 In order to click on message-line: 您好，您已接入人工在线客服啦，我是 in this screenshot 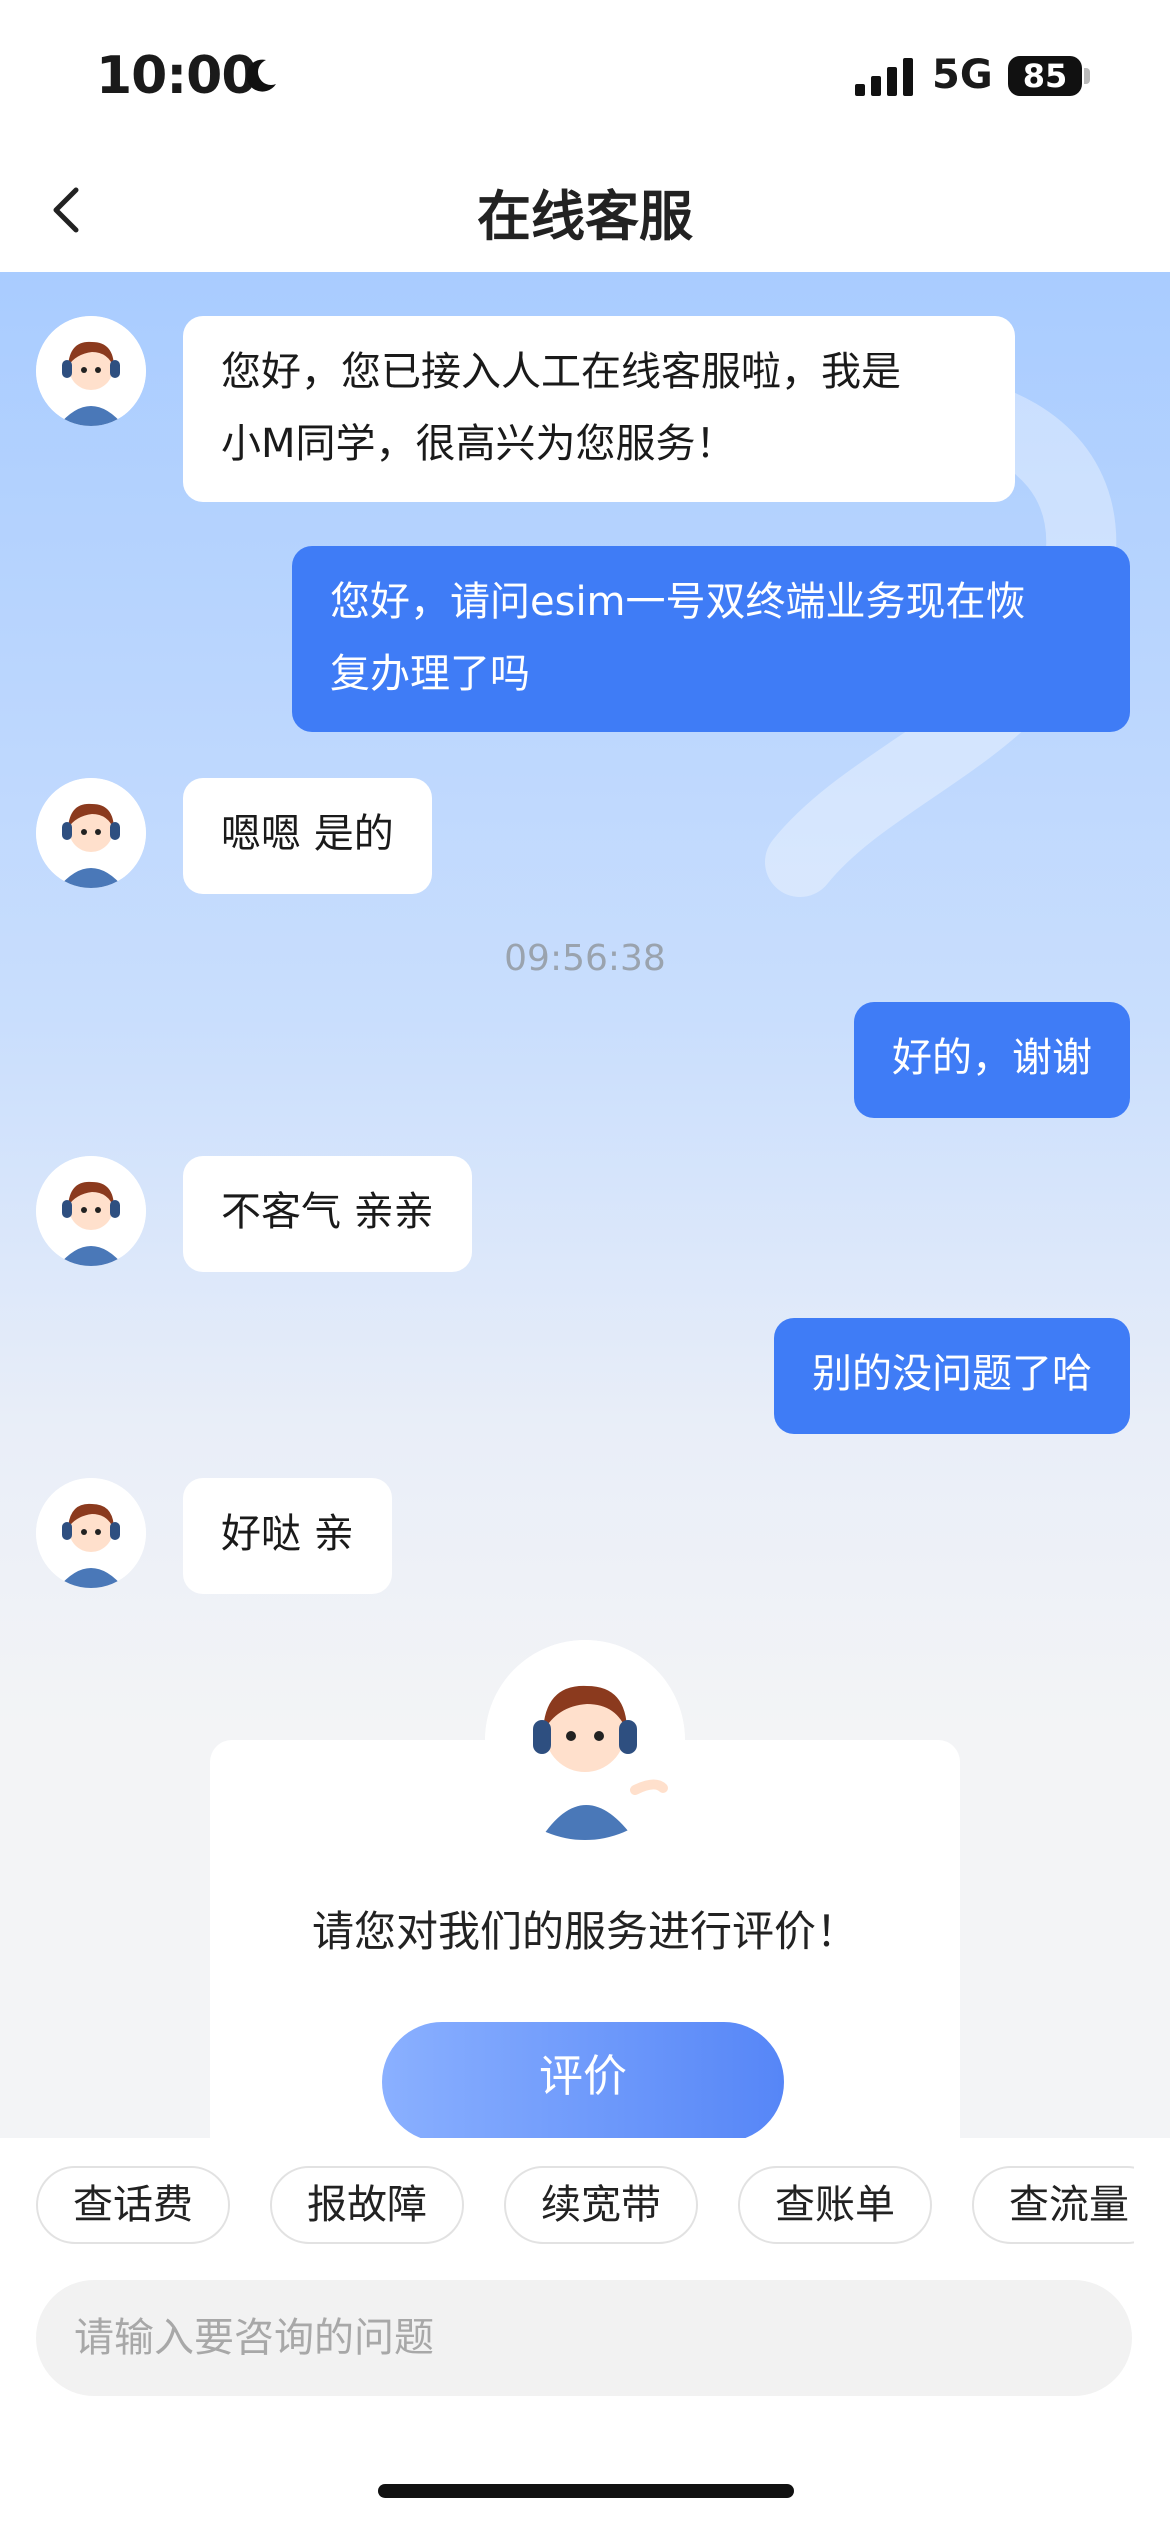, I will do `click(561, 372)`.